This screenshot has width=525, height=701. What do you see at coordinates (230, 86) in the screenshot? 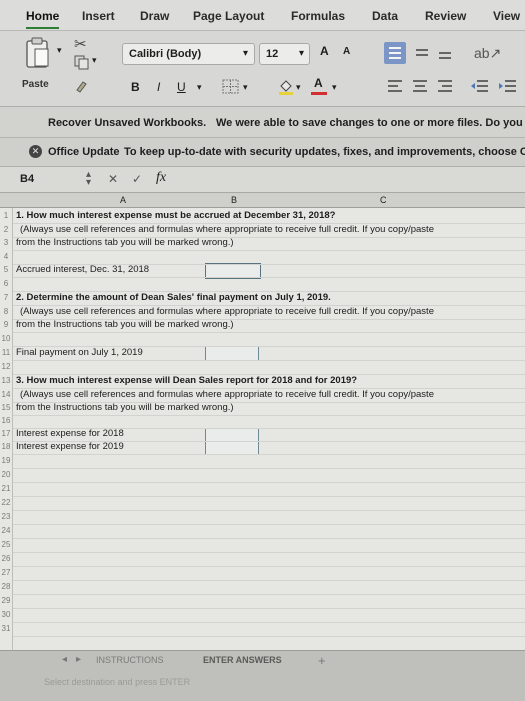
I see `borders-icon` at bounding box center [230, 86].